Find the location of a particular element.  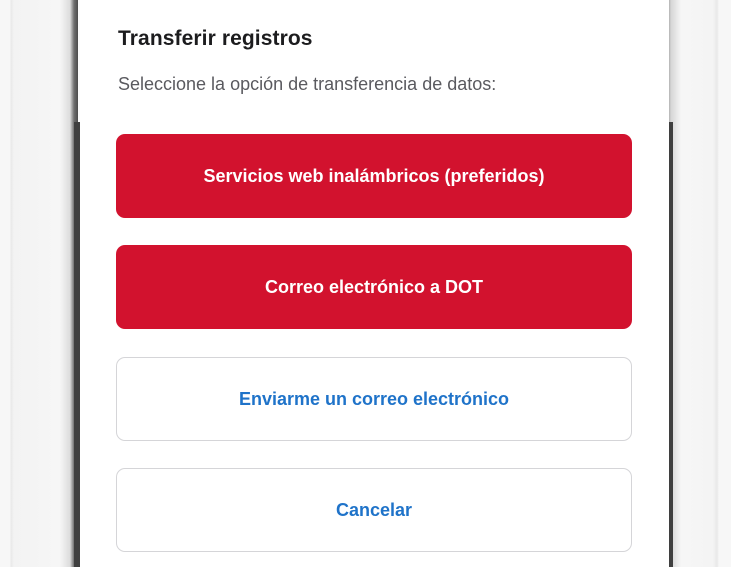

email-dot-label: Correo electrónico a DOT is located at coordinates (374, 286).